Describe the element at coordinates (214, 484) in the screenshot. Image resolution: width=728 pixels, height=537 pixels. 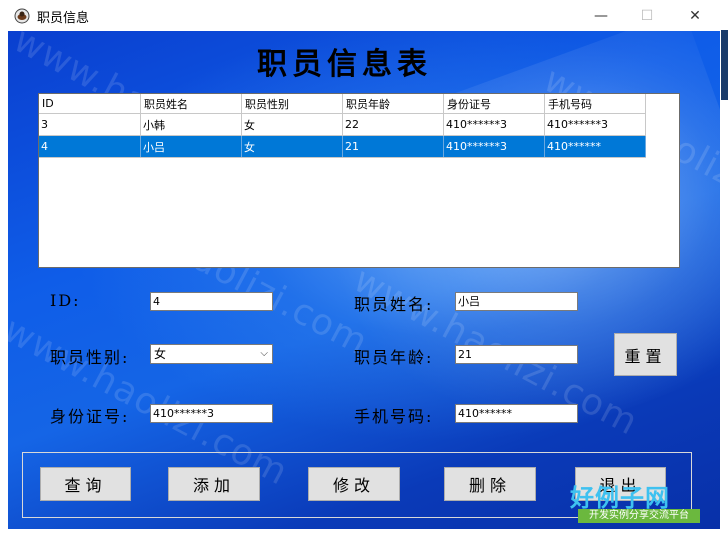
I see `add-button: 添加` at that location.